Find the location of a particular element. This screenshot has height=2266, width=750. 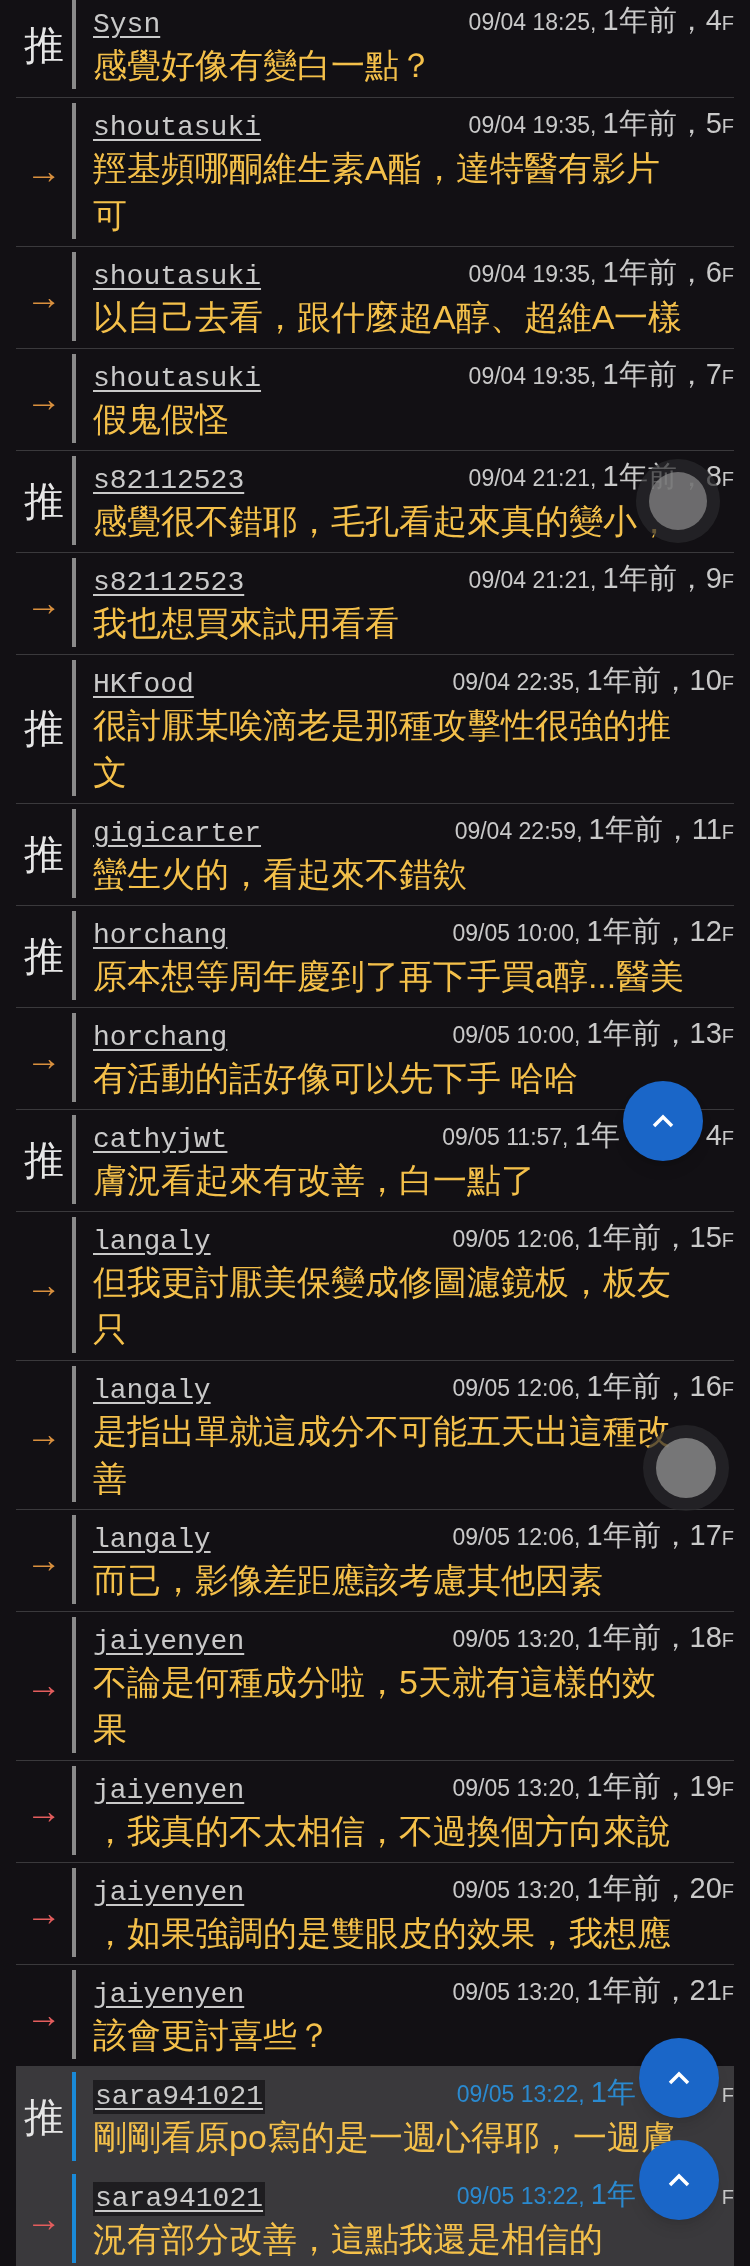

username-link: HKfood is located at coordinates (143, 685).